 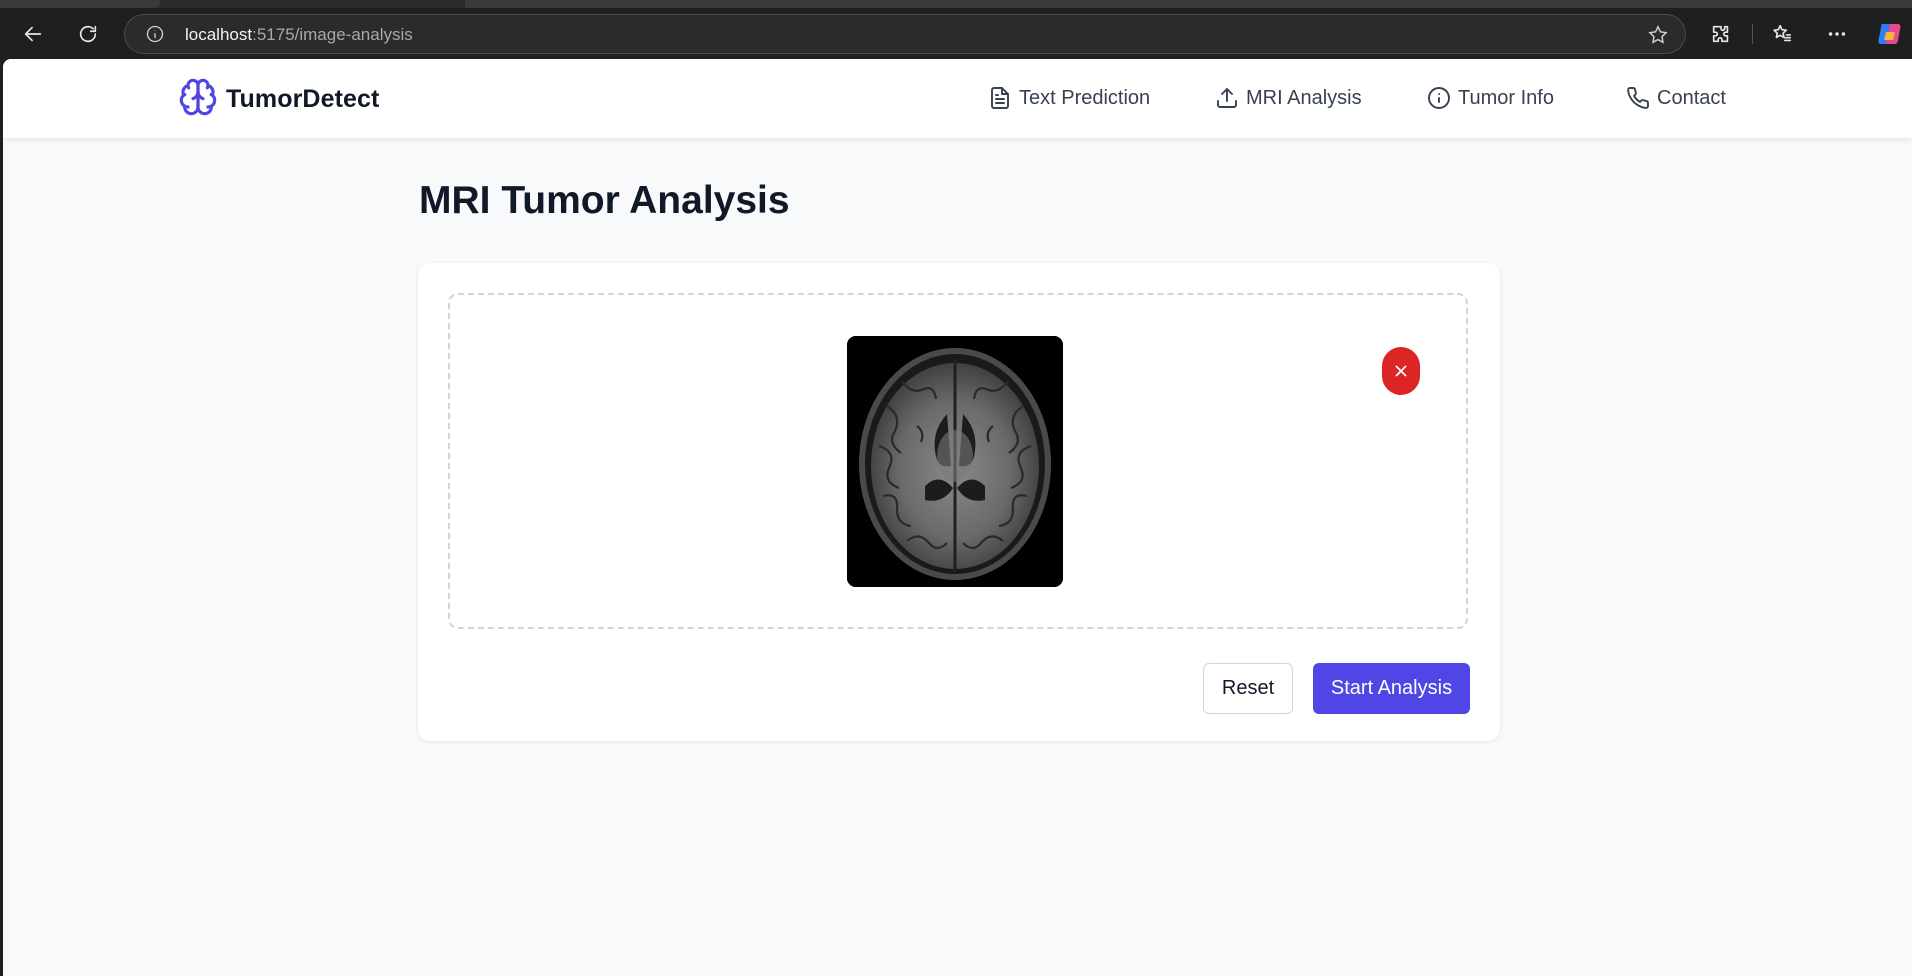 I want to click on mri-preview-image, so click(x=955, y=461).